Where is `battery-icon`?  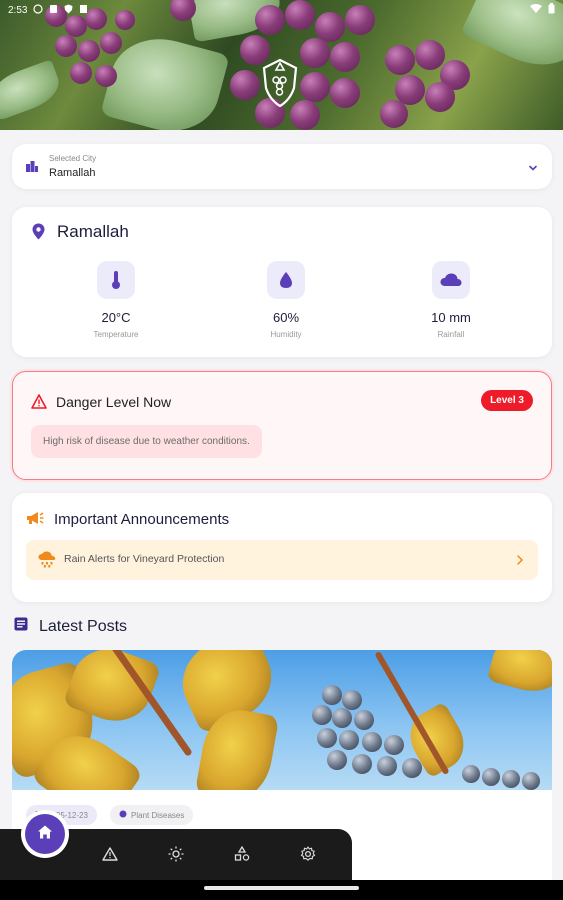
battery-icon is located at coordinates (551, 10).